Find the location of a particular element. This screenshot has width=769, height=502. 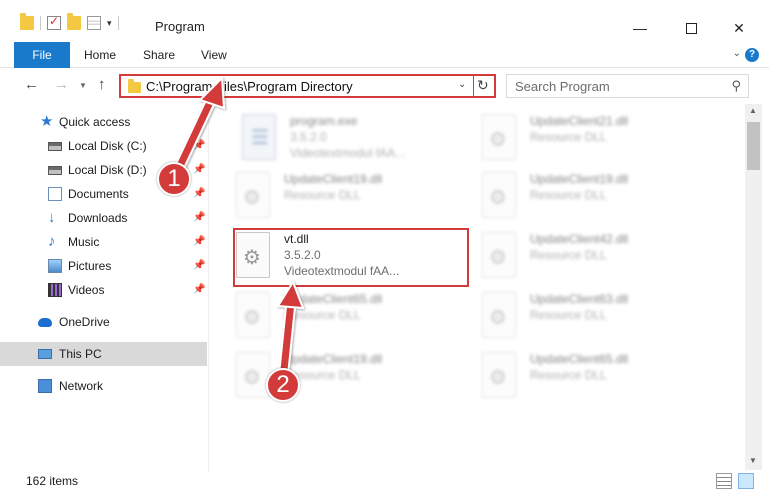

sidebar-item-label: OneDrive is located at coordinates (84, 322).